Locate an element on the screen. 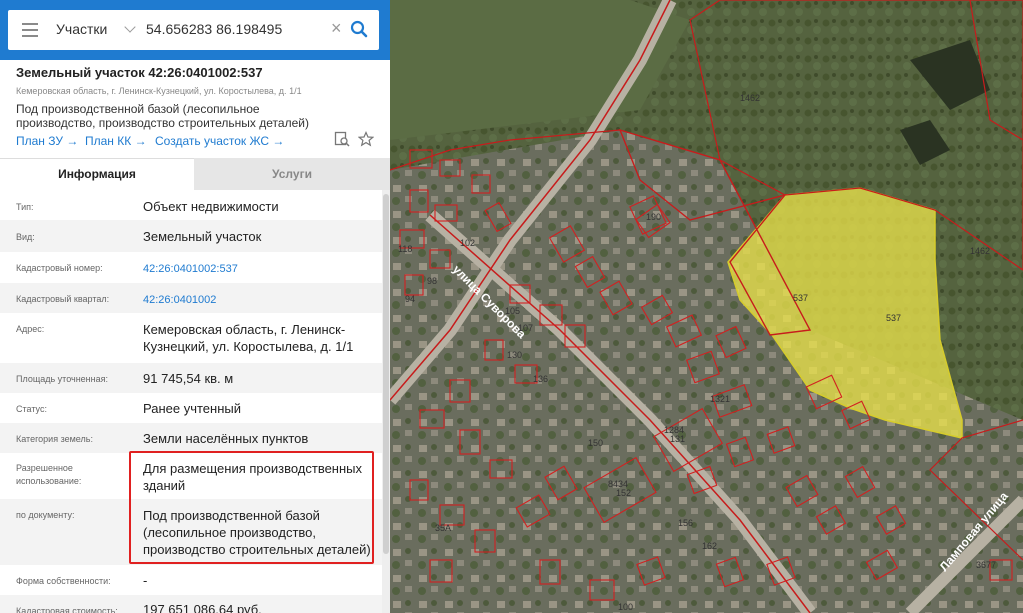 The height and width of the screenshot is (613, 1023). parcel-label: 162 is located at coordinates (709, 546).